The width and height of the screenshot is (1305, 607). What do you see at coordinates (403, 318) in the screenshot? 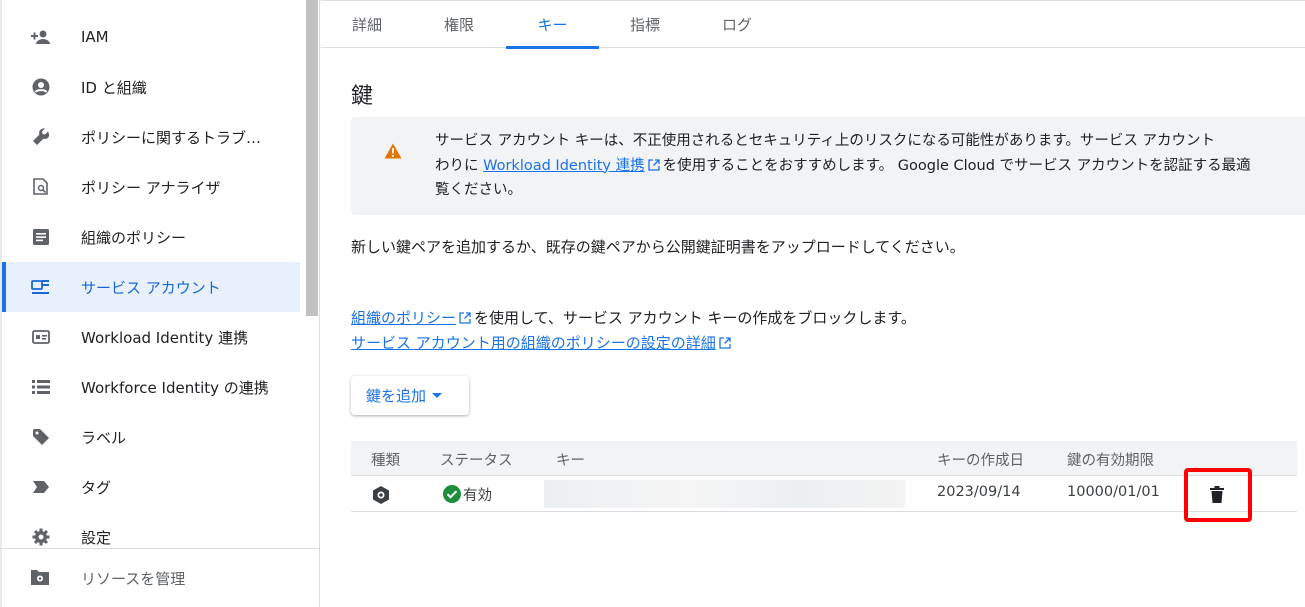
I see `org-policy-link: 組織のポリシー` at bounding box center [403, 318].